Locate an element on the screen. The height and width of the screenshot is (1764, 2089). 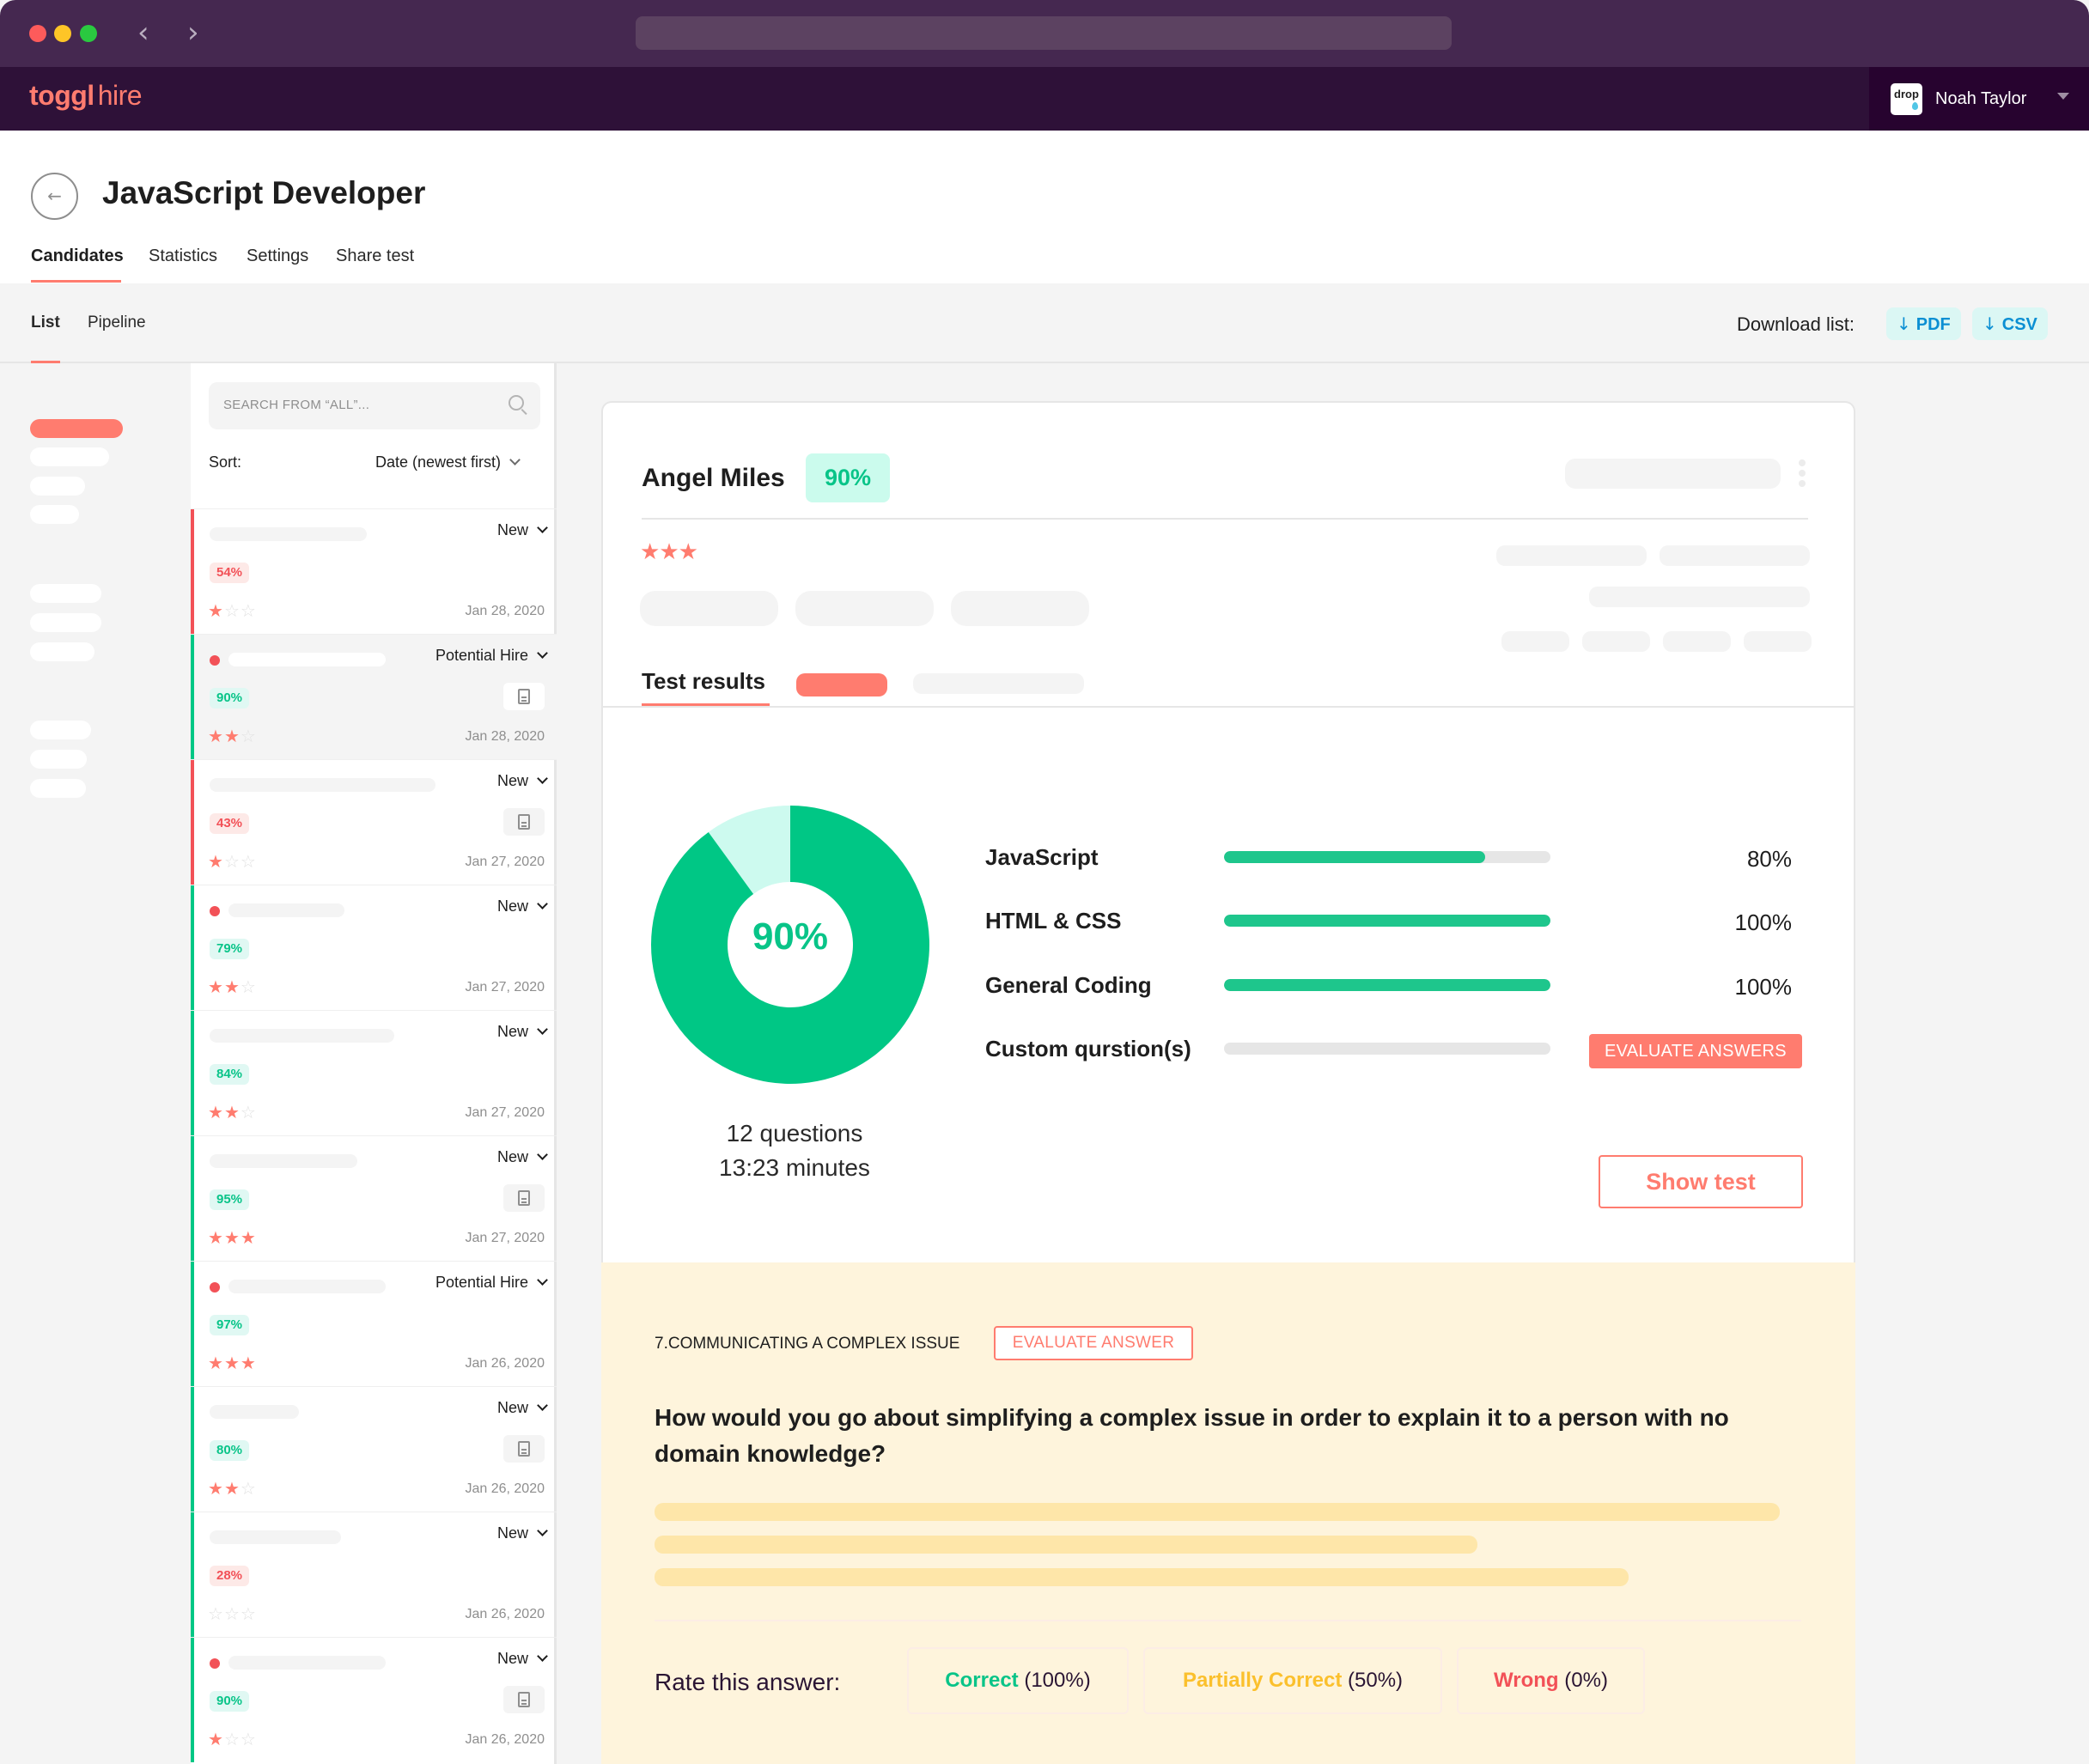
window-minimize-button is located at coordinates (62, 33).